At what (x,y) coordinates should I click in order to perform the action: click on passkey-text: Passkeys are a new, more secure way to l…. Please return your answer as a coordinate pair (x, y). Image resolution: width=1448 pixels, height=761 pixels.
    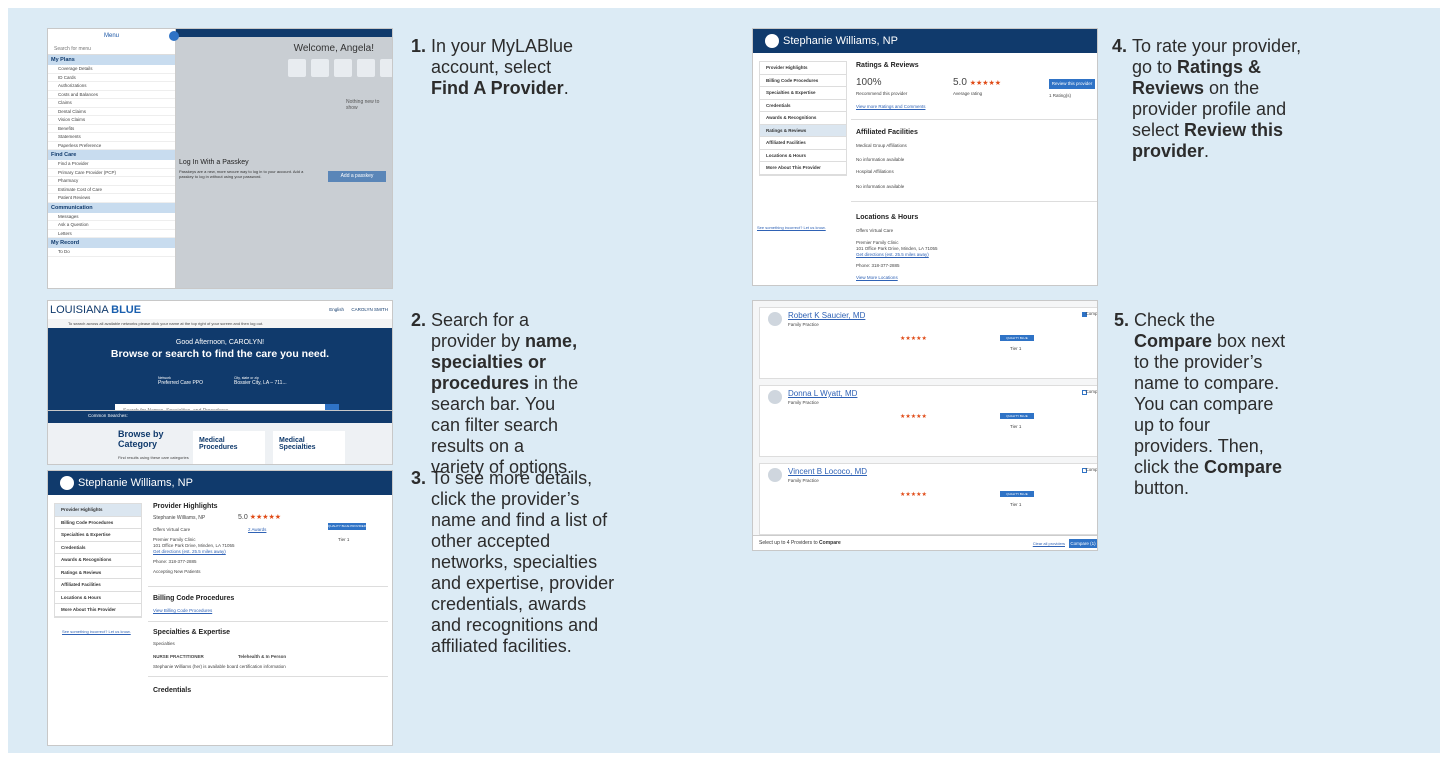
    Looking at the image, I should click on (241, 174).